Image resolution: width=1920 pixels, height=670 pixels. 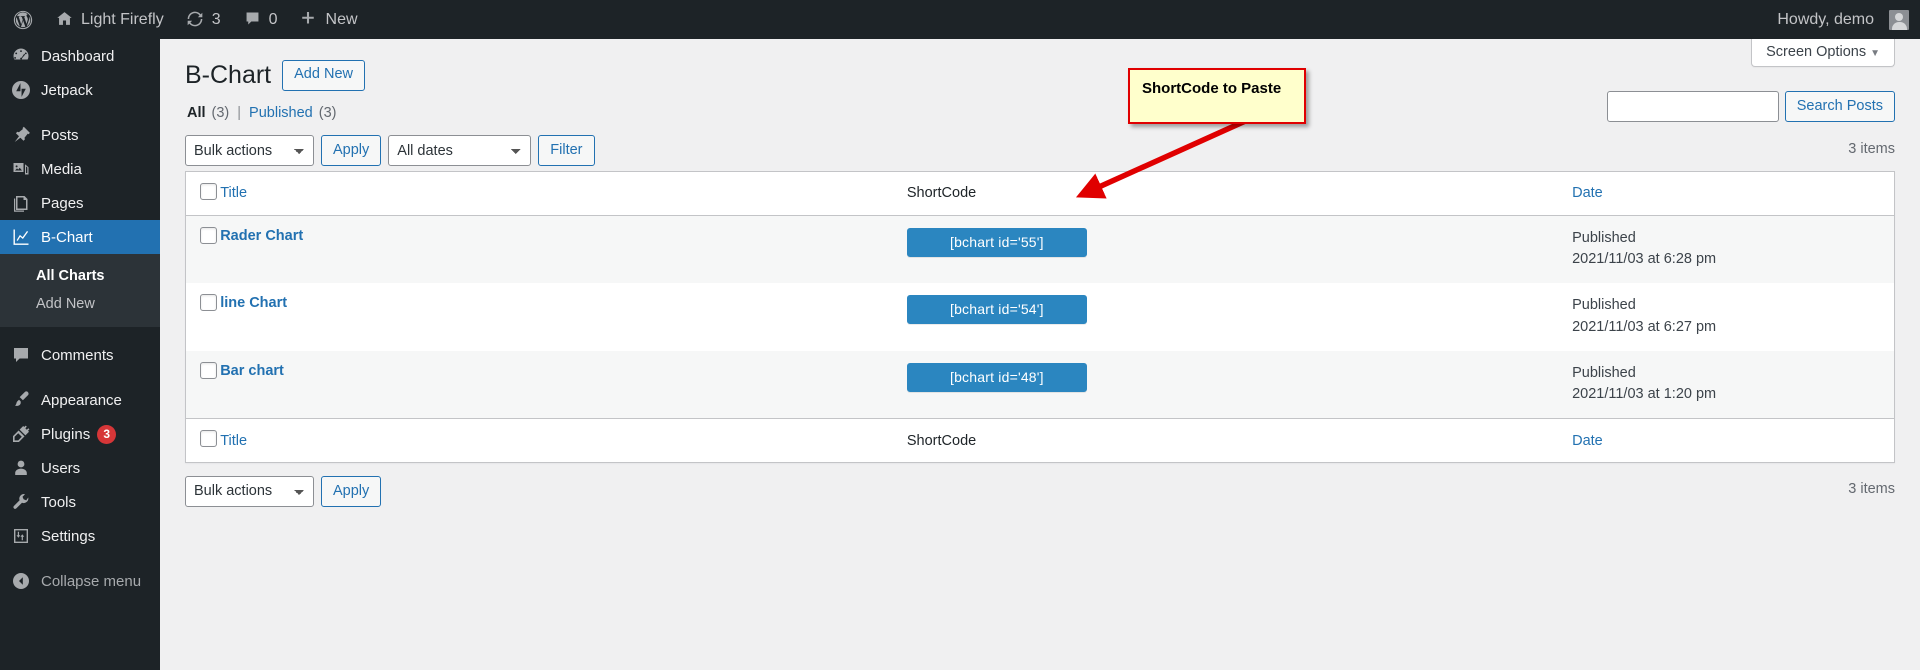 I want to click on submenu-item-all-charts: All Charts, so click(x=80, y=276).